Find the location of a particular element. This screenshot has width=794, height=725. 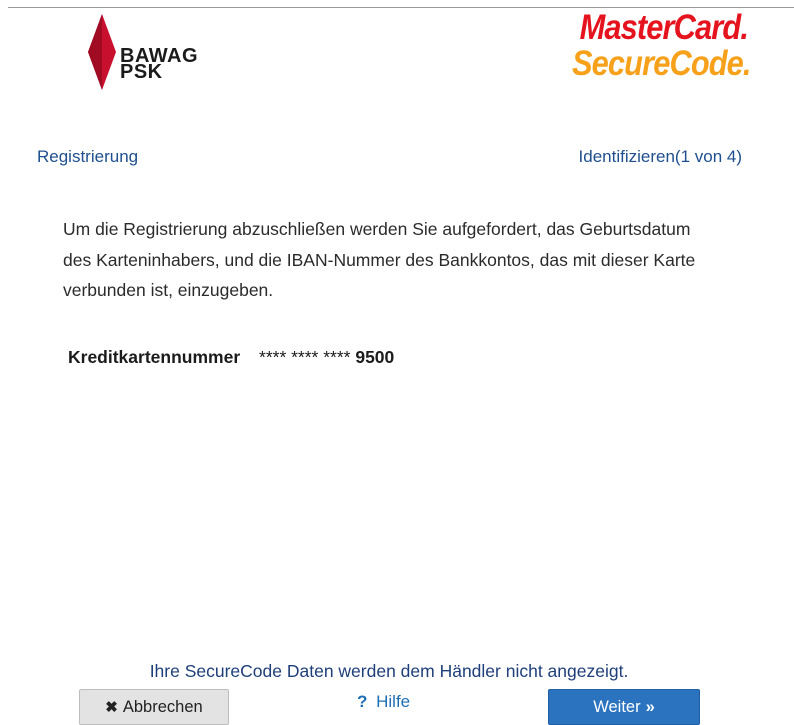

help-link: ? Hilfe is located at coordinates (383, 702).